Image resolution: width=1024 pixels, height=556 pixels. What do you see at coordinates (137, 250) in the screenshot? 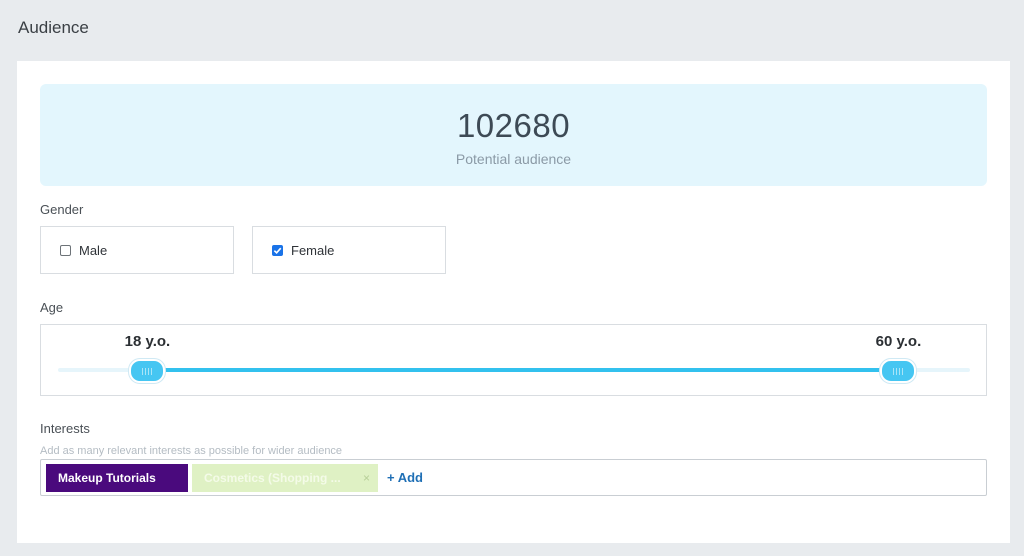
I see `gender-option-male: Male` at bounding box center [137, 250].